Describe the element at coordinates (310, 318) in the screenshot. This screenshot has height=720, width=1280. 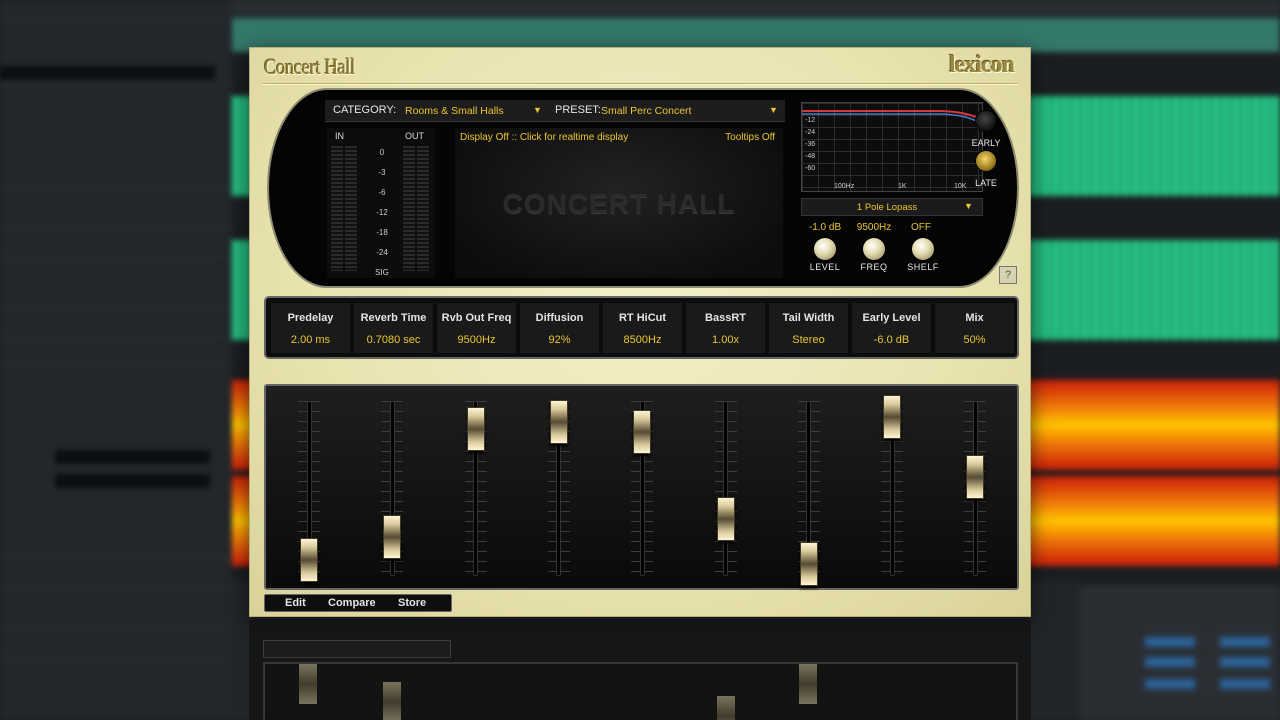
I see `param-name: Predelay` at that location.